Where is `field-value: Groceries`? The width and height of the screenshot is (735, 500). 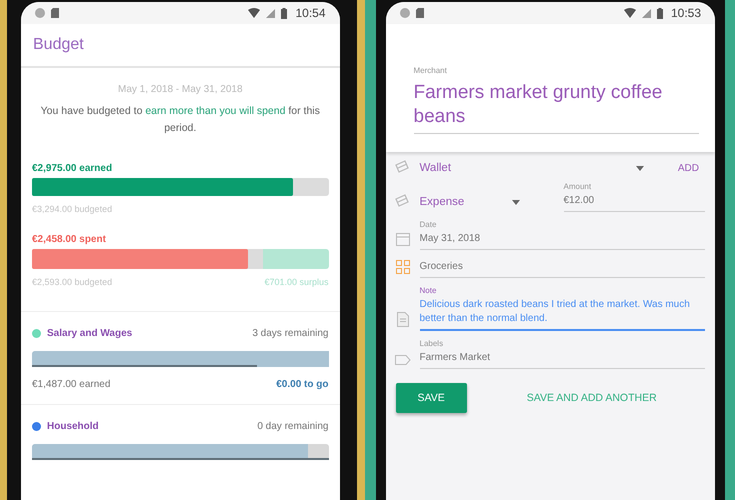
field-value: Groceries is located at coordinates (442, 267).